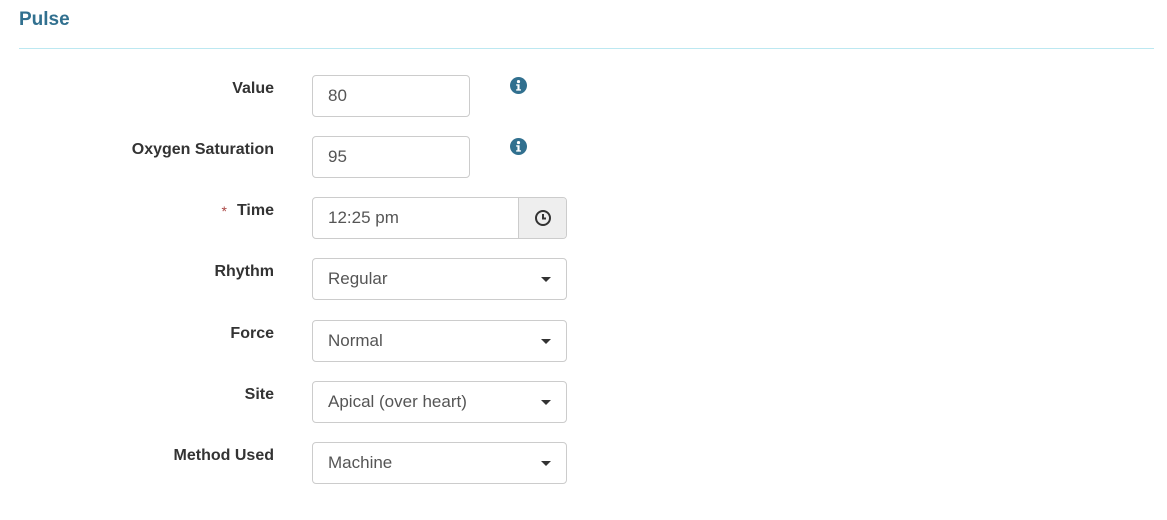 Image resolution: width=1167 pixels, height=520 pixels. What do you see at coordinates (360, 462) in the screenshot?
I see `method-used-selected-value: Machine` at bounding box center [360, 462].